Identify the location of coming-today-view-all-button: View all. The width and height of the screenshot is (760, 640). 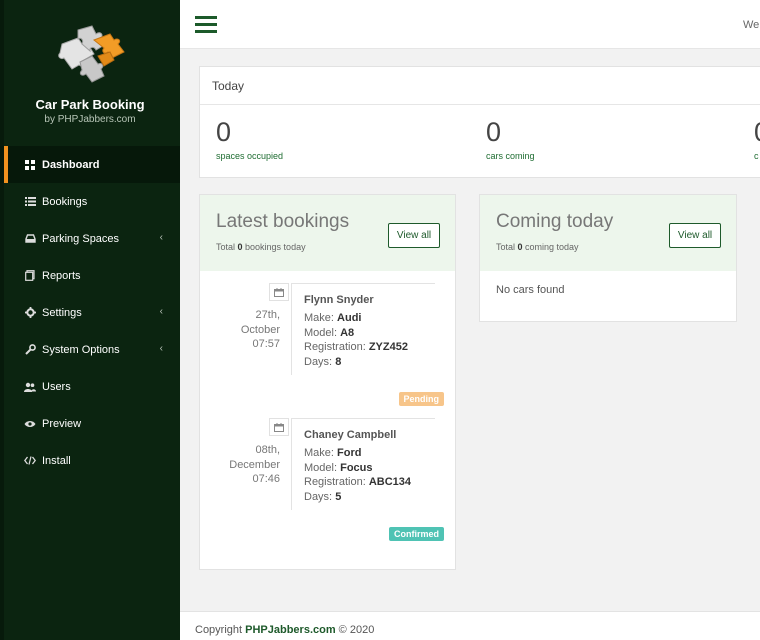
(695, 235).